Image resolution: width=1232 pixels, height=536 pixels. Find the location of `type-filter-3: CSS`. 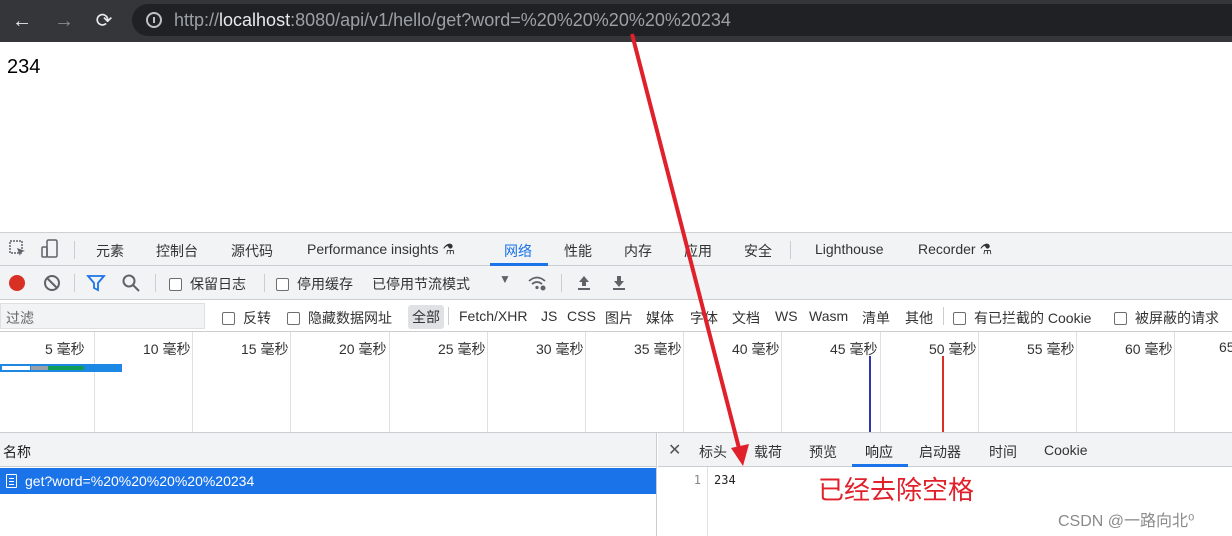

type-filter-3: CSS is located at coordinates (581, 316).